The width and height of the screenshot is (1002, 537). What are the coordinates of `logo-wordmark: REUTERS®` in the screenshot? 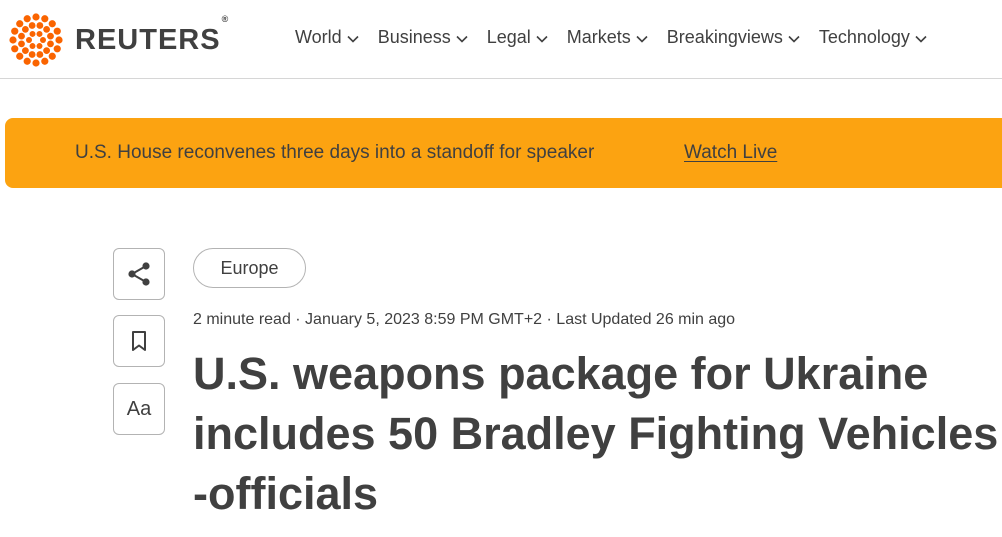 It's located at (152, 35).